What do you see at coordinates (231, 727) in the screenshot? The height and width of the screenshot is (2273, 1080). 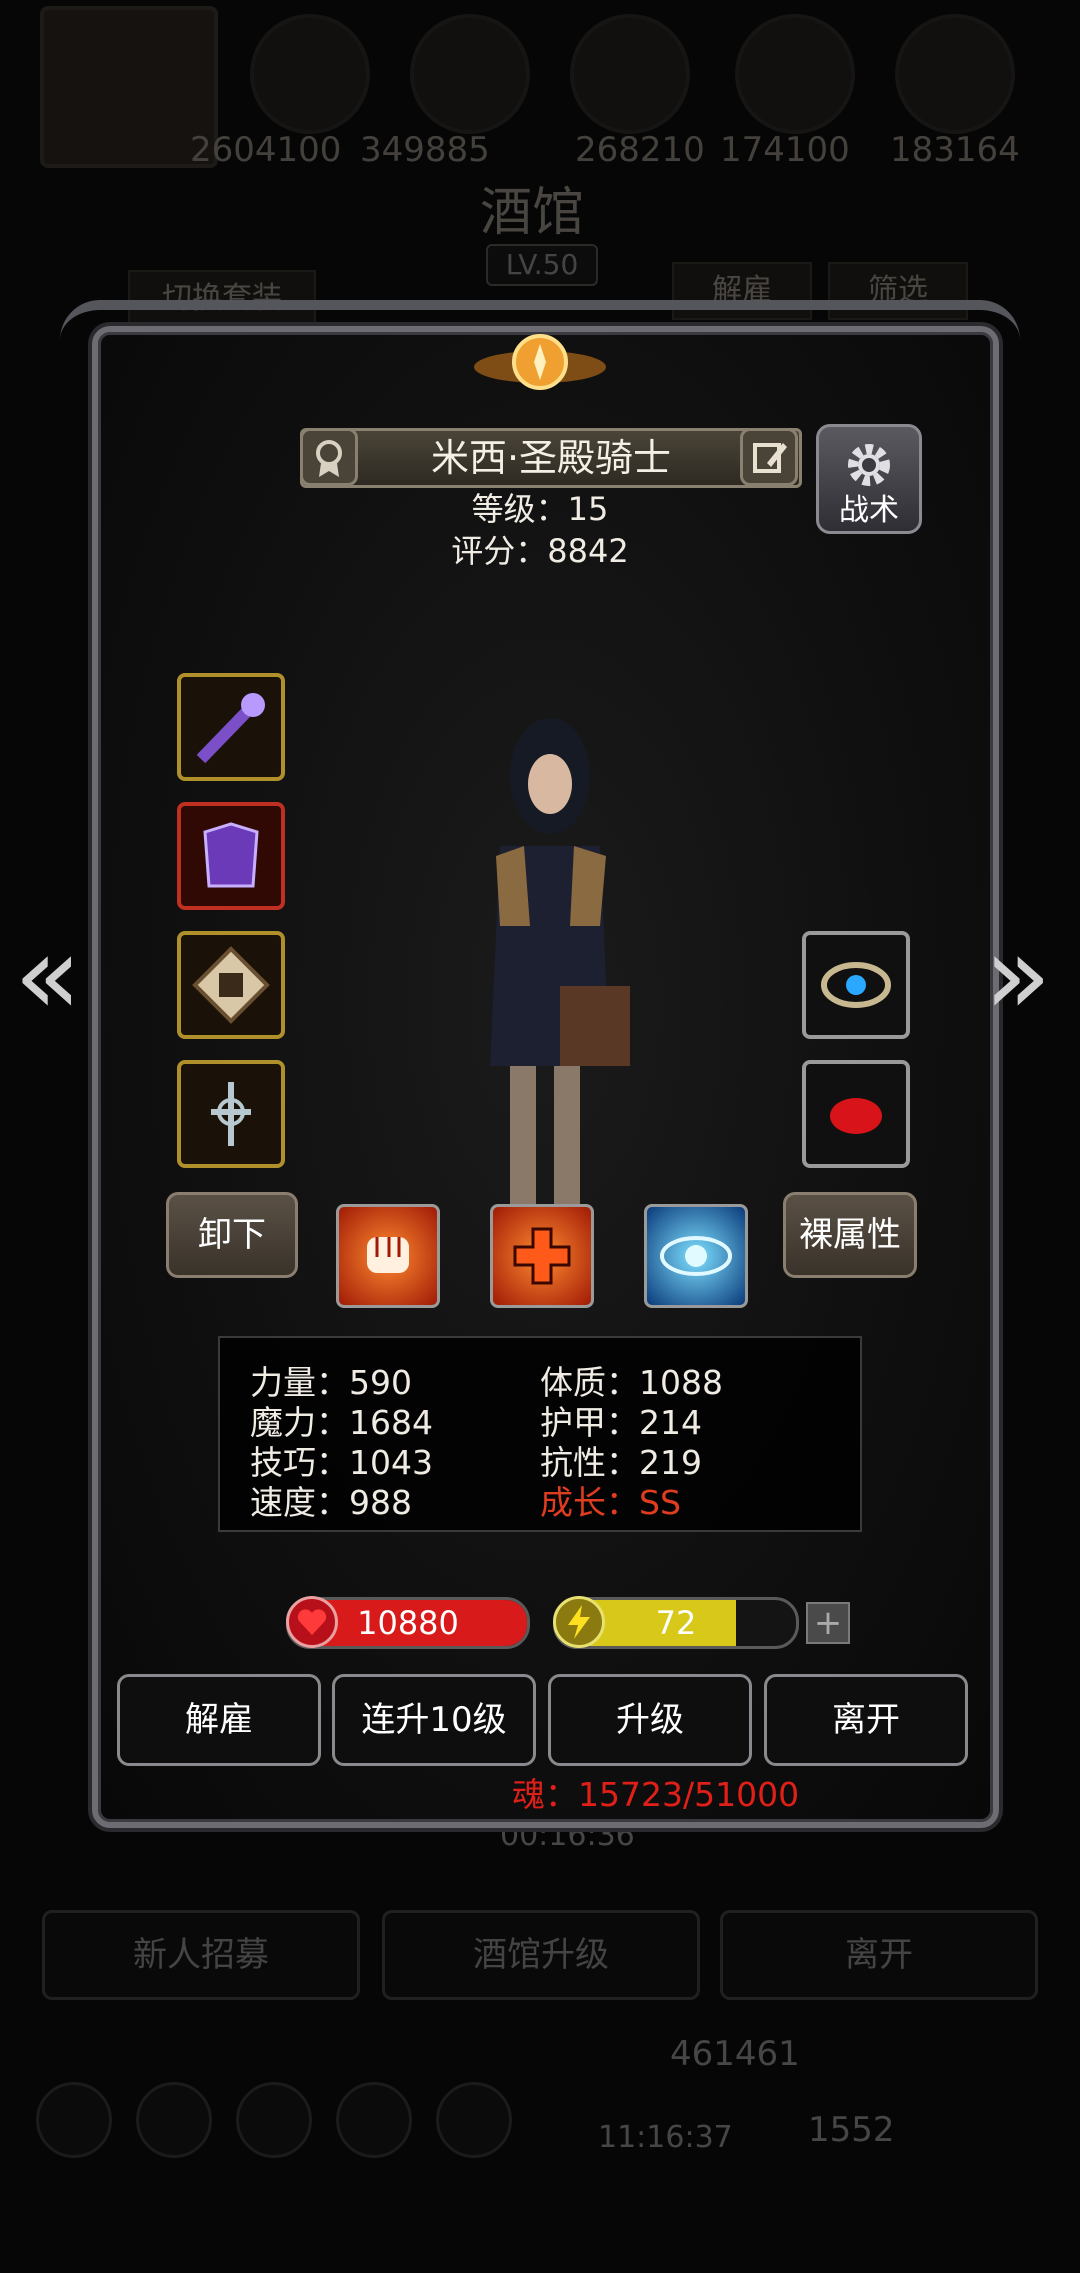 I see `staff-icon` at bounding box center [231, 727].